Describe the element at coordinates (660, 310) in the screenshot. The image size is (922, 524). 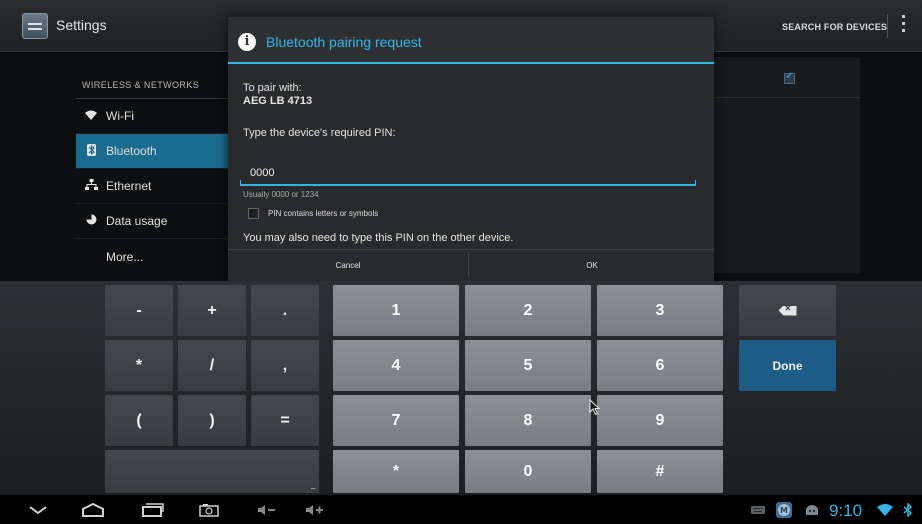
I see `key-3: 3` at that location.